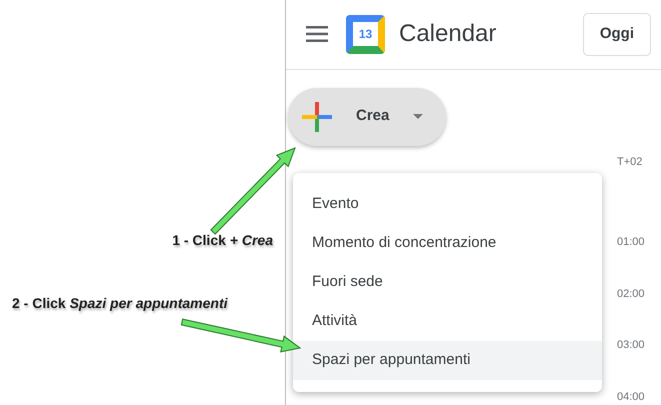 The width and height of the screenshot is (661, 405). Describe the element at coordinates (447, 204) in the screenshot. I see `menu-item: Evento` at that location.